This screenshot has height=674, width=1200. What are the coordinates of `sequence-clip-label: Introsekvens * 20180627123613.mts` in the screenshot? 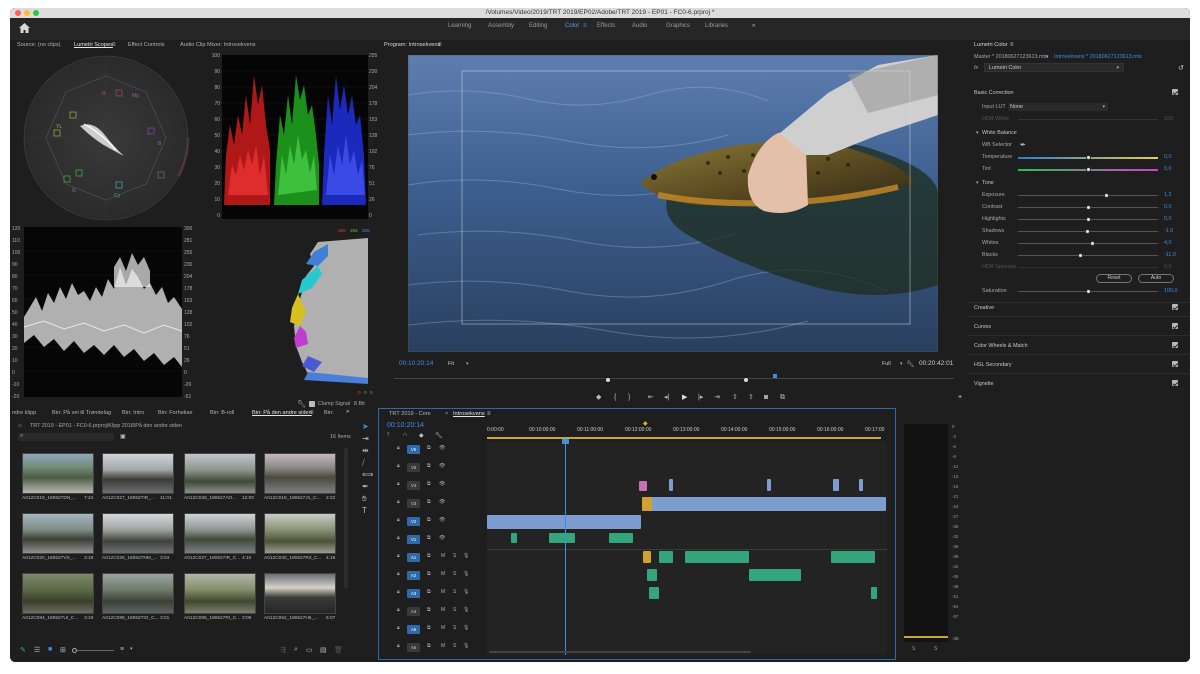 It's located at (1098, 57).